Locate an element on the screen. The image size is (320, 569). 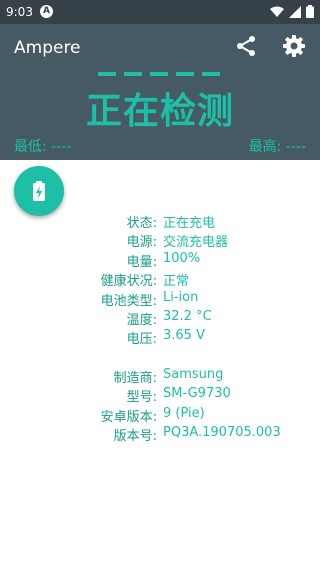
battery-info-row: 电源: 交流充电器 is located at coordinates (160, 241).